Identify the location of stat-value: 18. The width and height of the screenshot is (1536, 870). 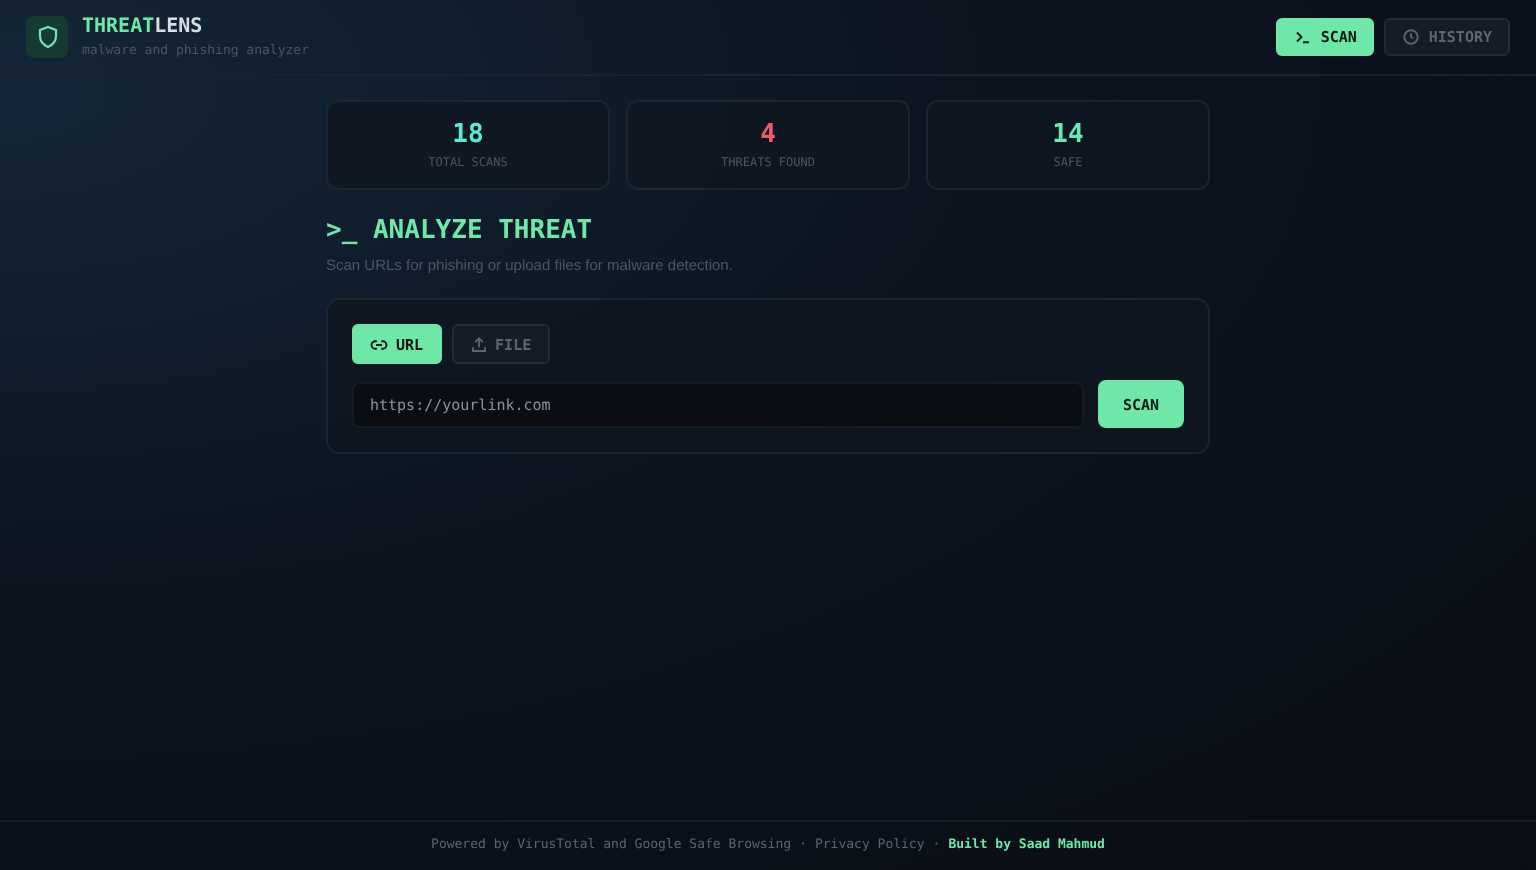
(468, 134).